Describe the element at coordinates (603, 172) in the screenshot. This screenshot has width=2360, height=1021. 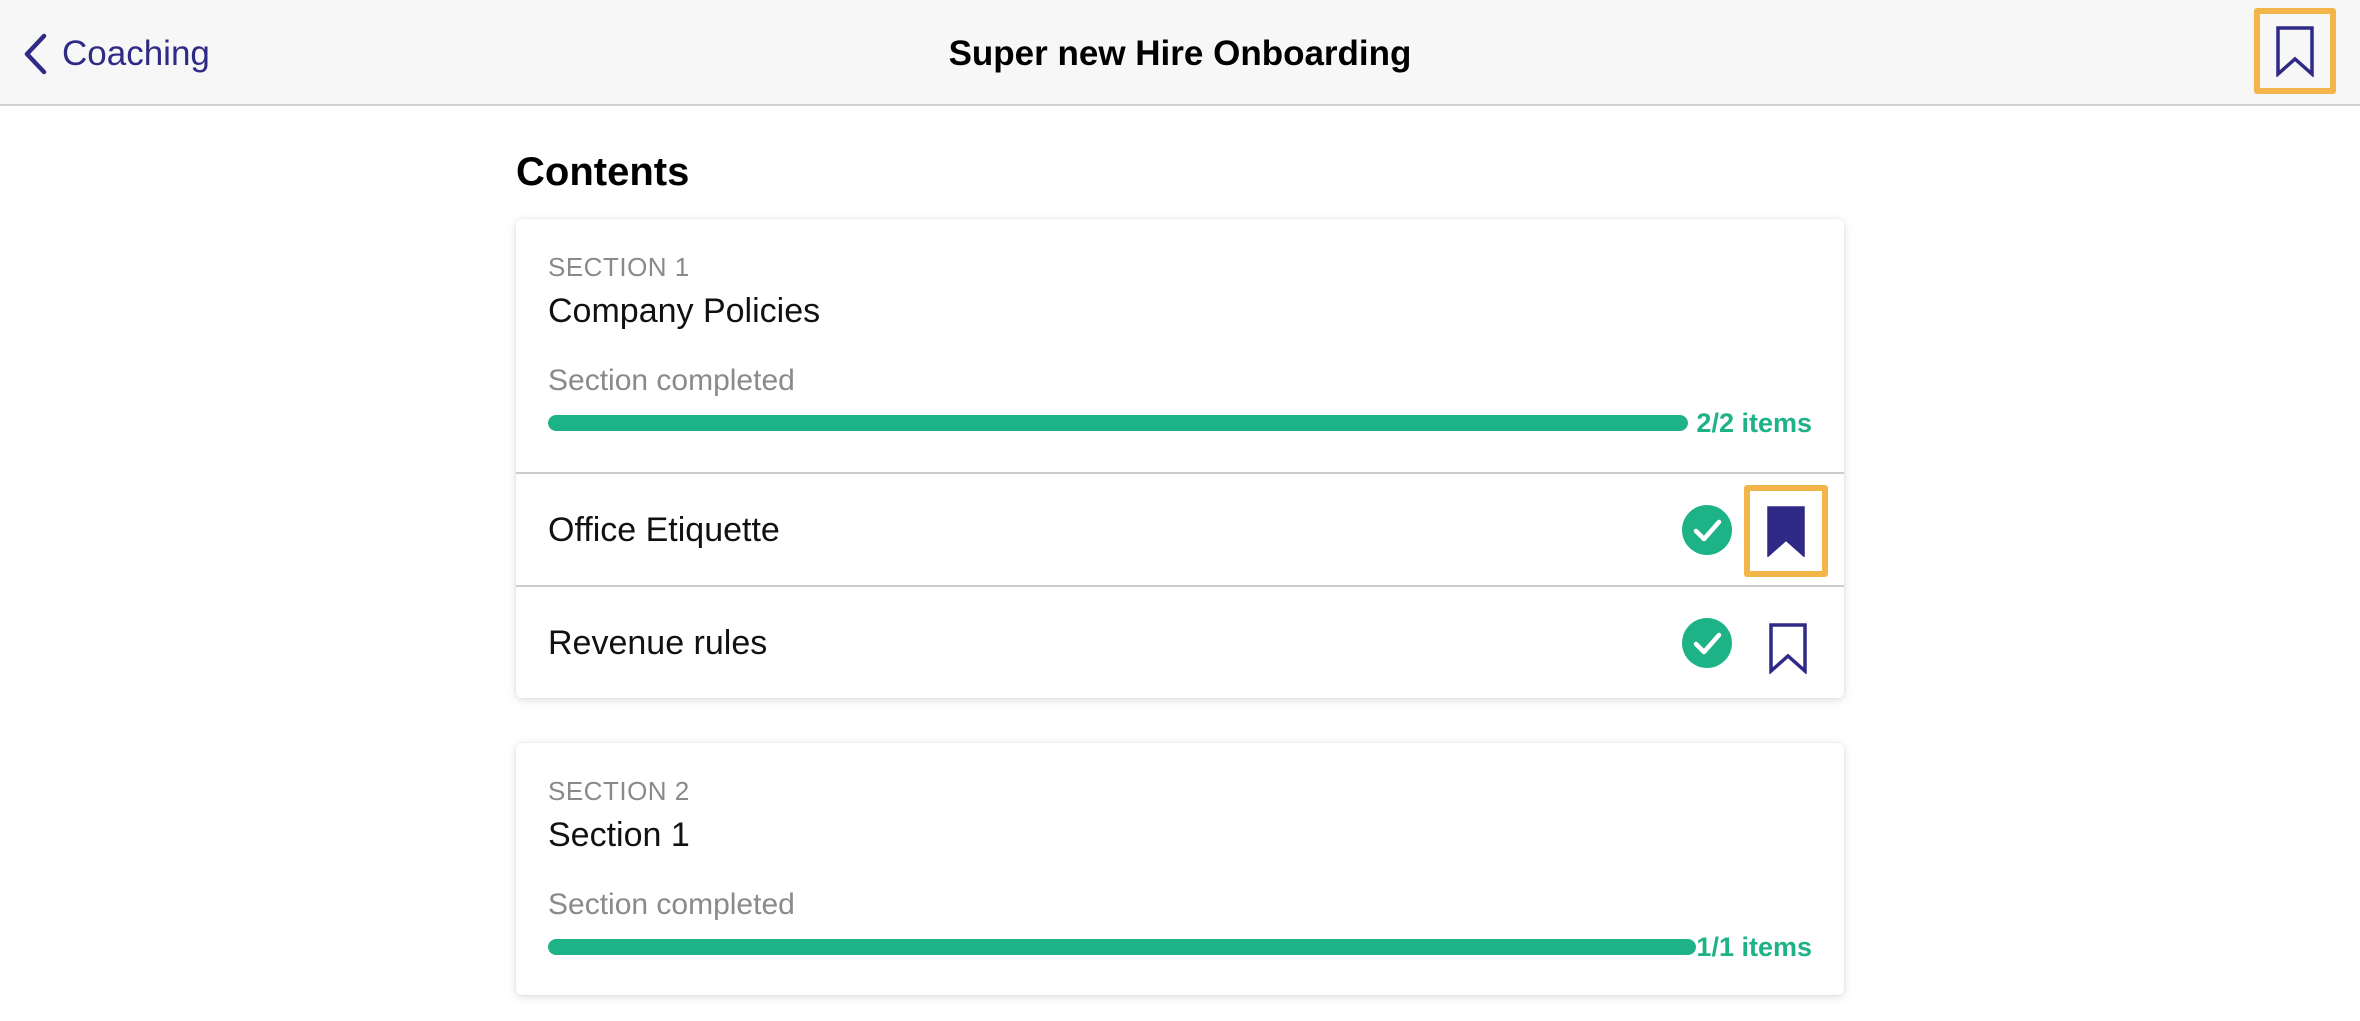
I see `contents-heading: Contents` at that location.